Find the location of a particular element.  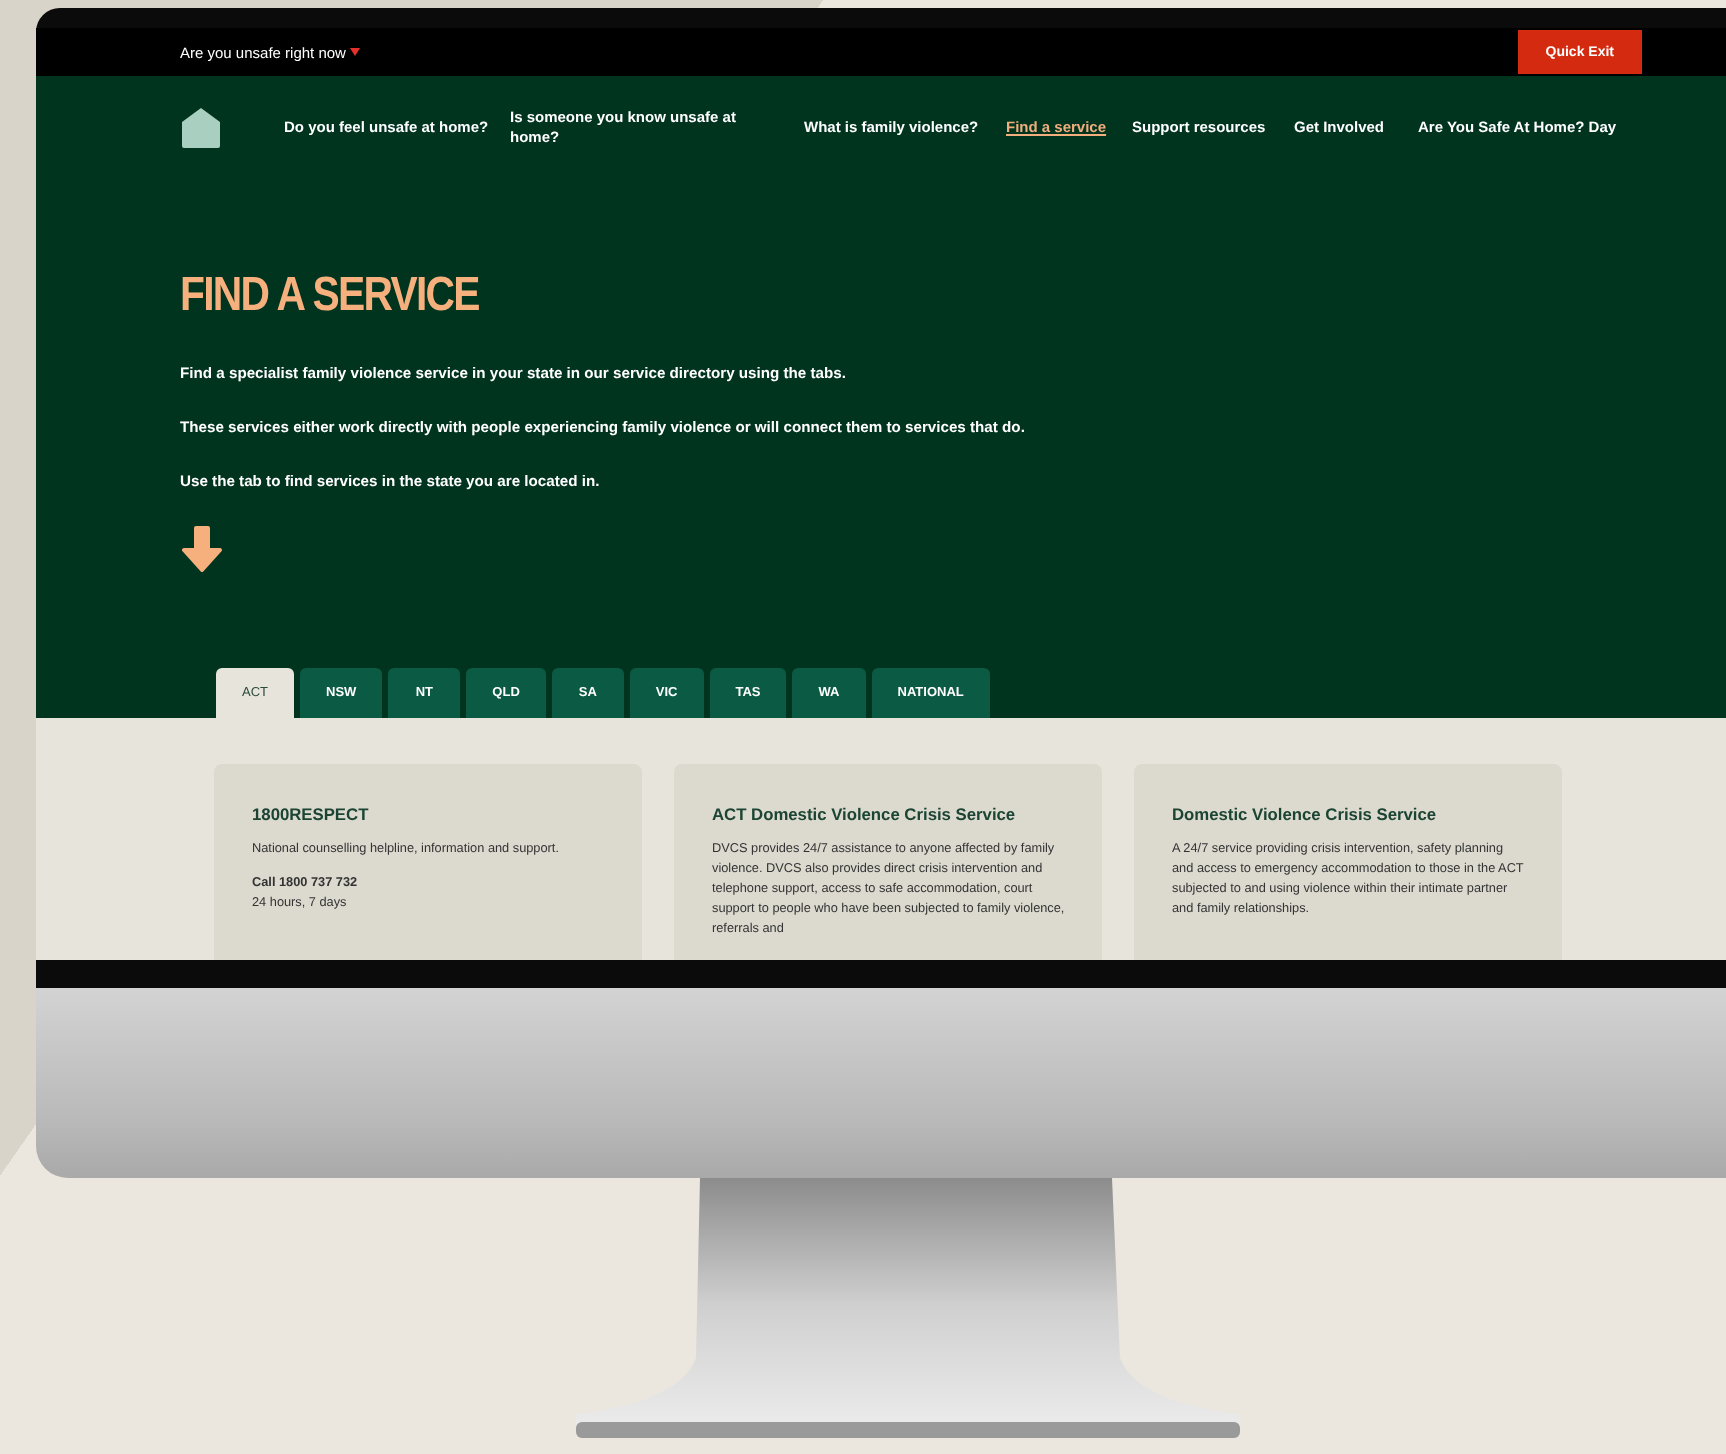

arrow-down-icon is located at coordinates (202, 549).